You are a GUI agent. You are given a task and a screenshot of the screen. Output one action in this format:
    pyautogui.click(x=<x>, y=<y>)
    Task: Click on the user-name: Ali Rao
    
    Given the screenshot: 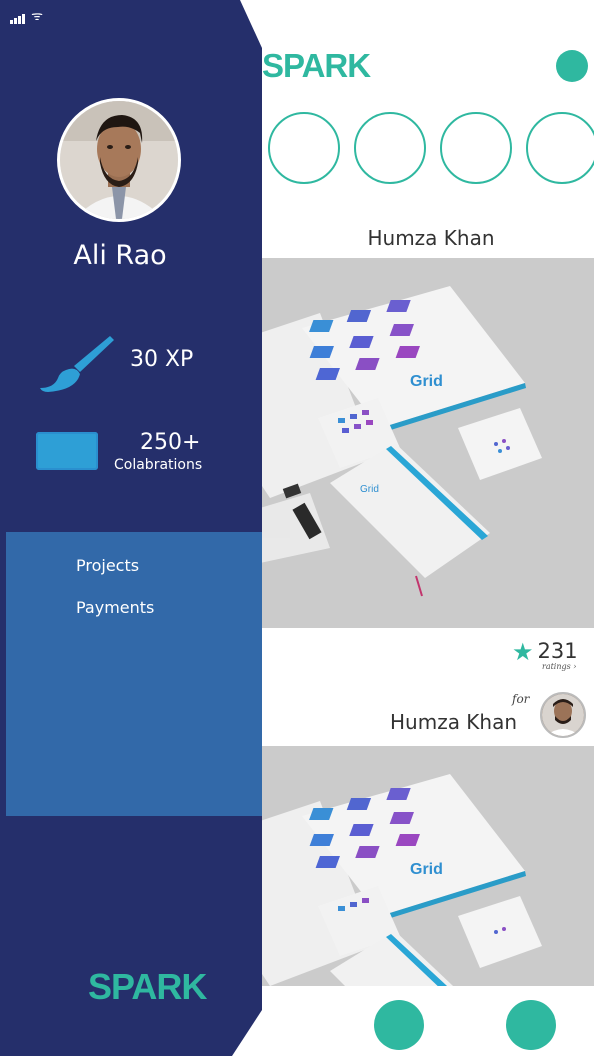 What is the action you would take?
    pyautogui.click(x=120, y=255)
    